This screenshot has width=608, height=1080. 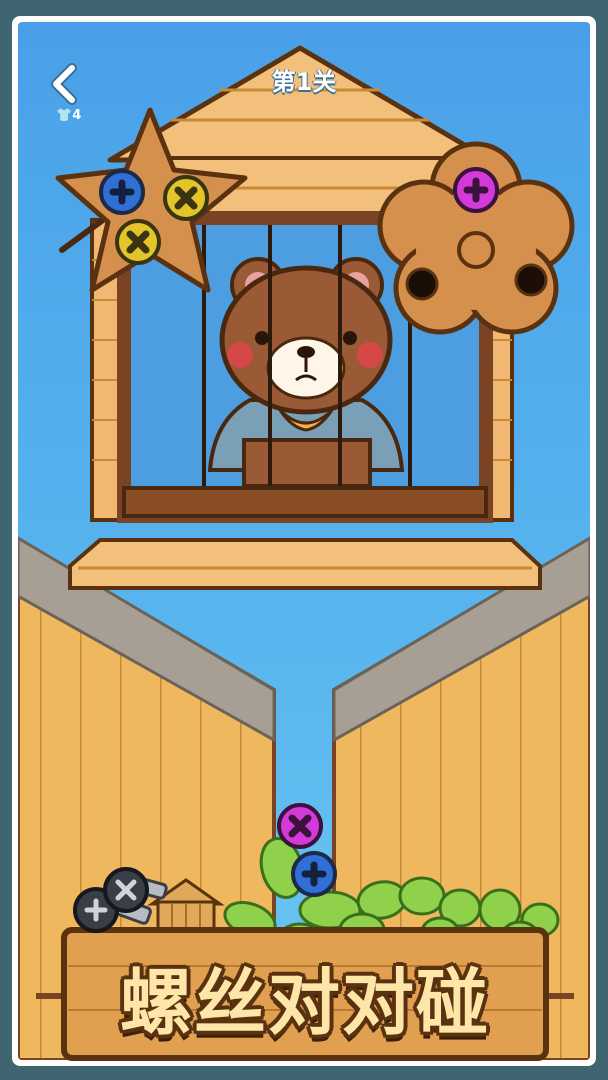 I want to click on bear-character, so click(x=306, y=372).